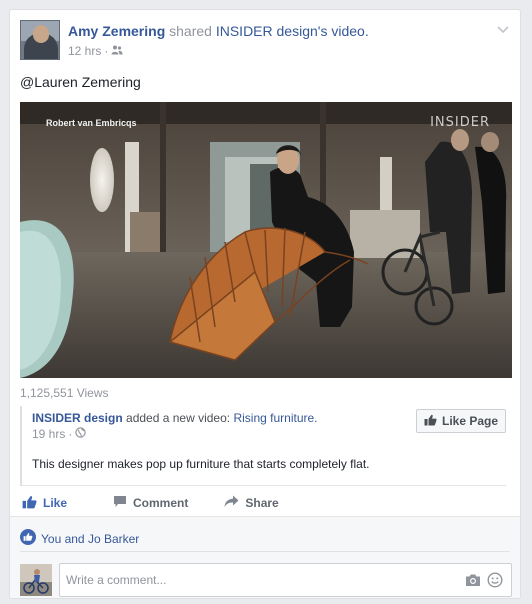 The image size is (532, 604). Describe the element at coordinates (495, 581) in the screenshot. I see `emoji-icon` at that location.